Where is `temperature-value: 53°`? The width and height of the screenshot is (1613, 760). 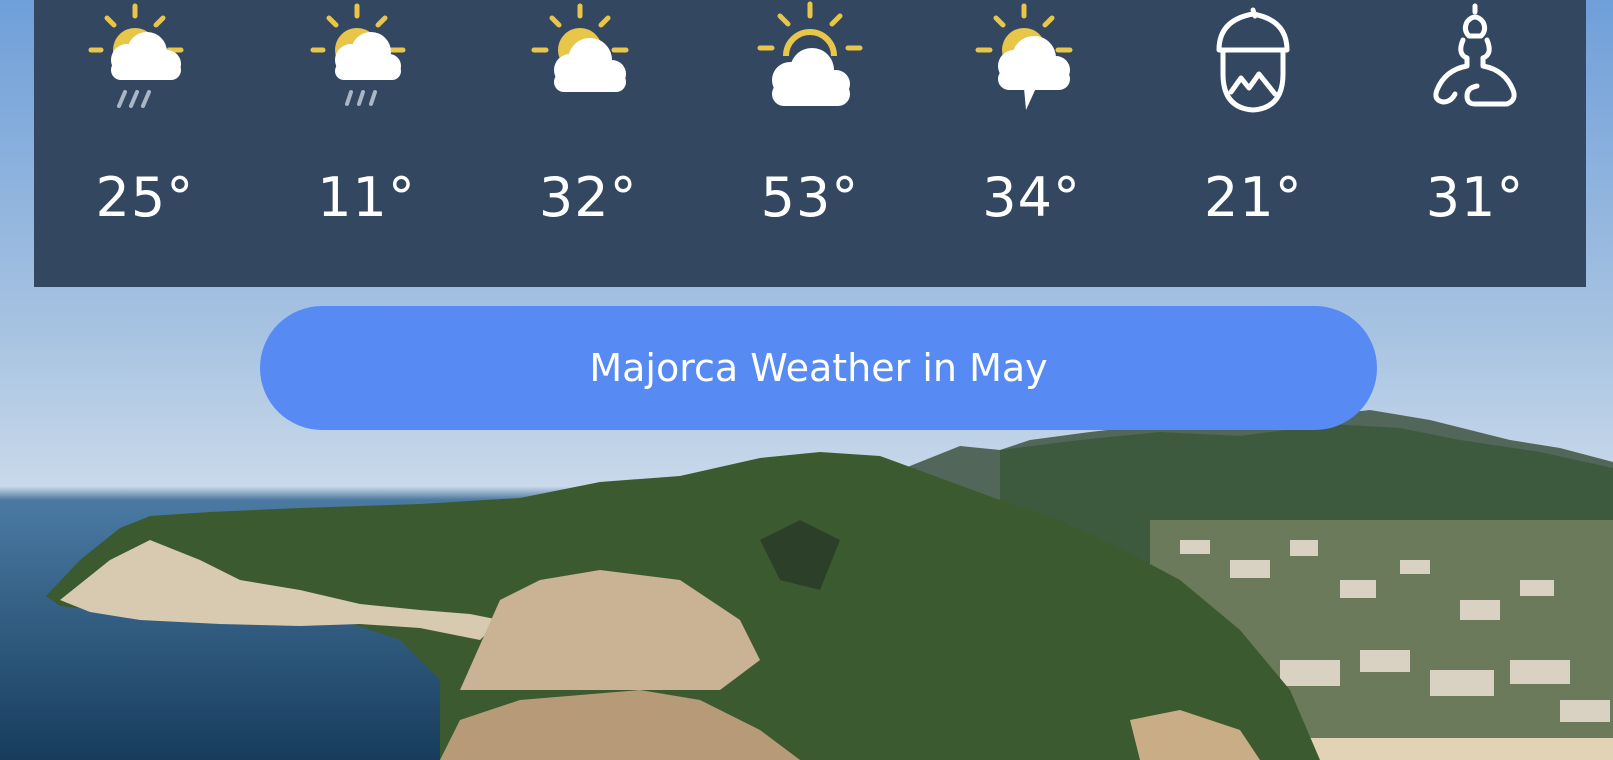
temperature-value: 53° is located at coordinates (810, 197).